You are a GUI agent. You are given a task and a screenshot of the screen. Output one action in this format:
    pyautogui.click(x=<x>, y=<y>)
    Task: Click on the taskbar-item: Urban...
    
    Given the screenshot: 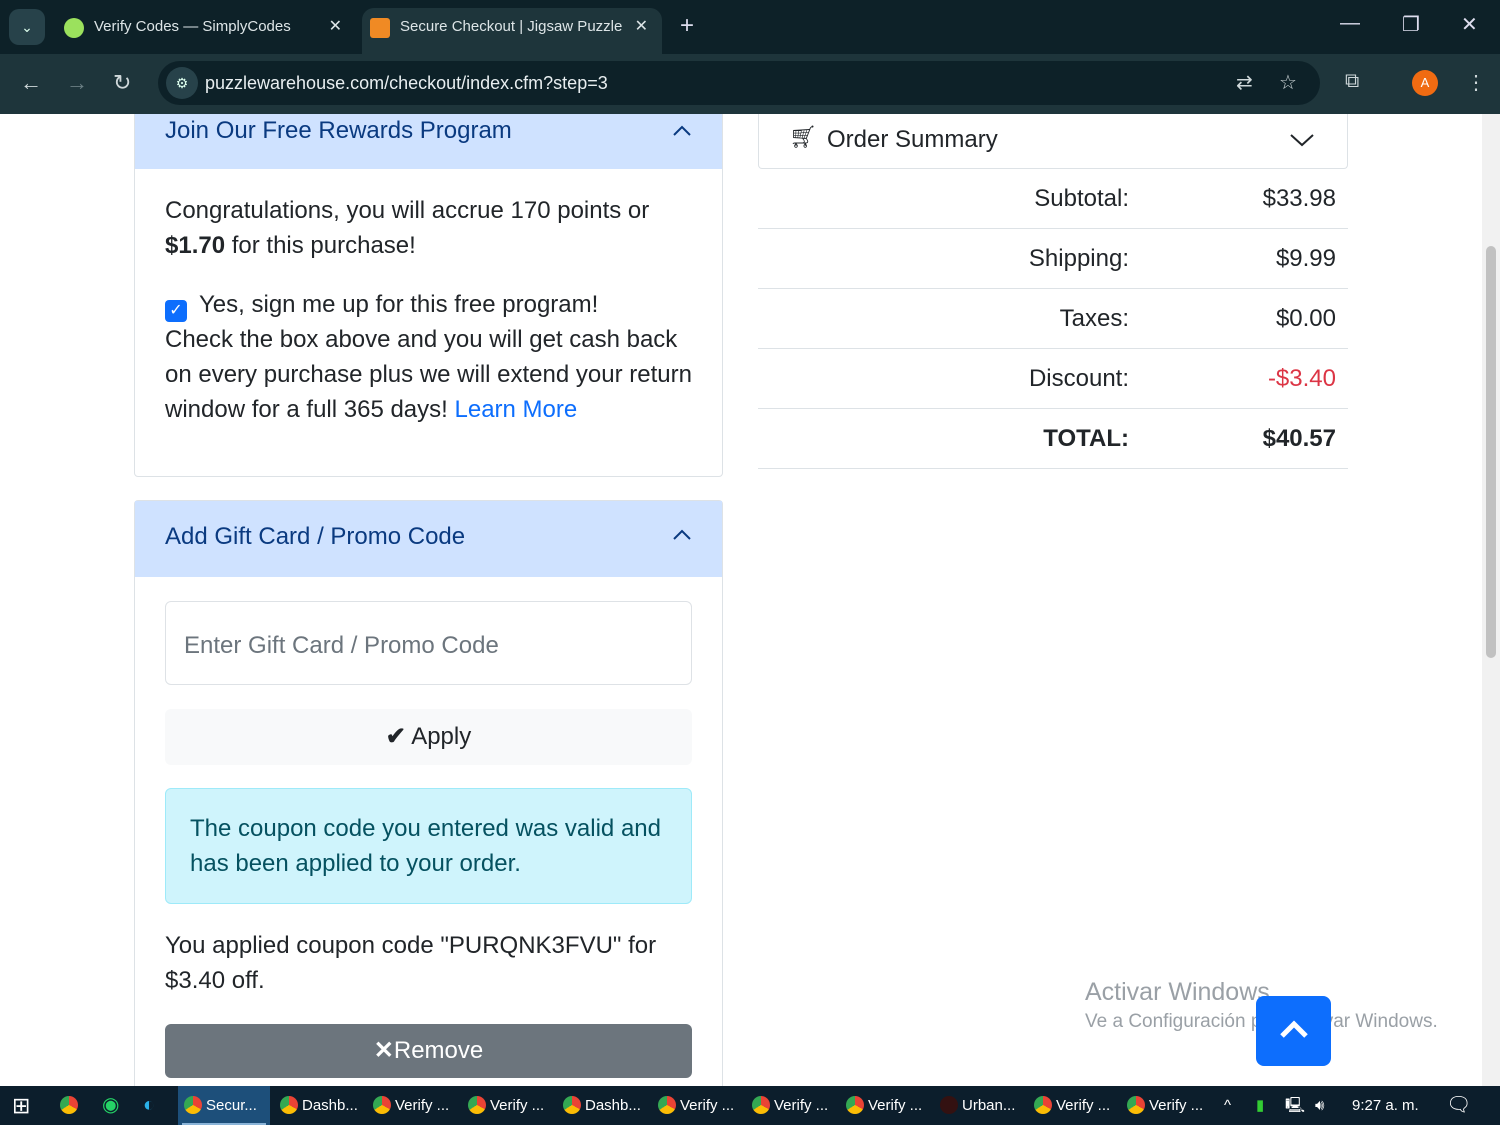 What is the action you would take?
    pyautogui.click(x=977, y=1105)
    